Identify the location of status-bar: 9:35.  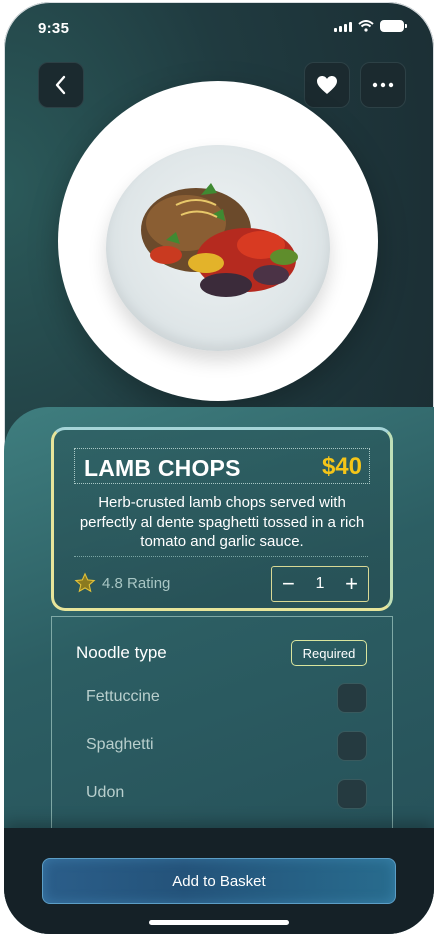
(219, 26).